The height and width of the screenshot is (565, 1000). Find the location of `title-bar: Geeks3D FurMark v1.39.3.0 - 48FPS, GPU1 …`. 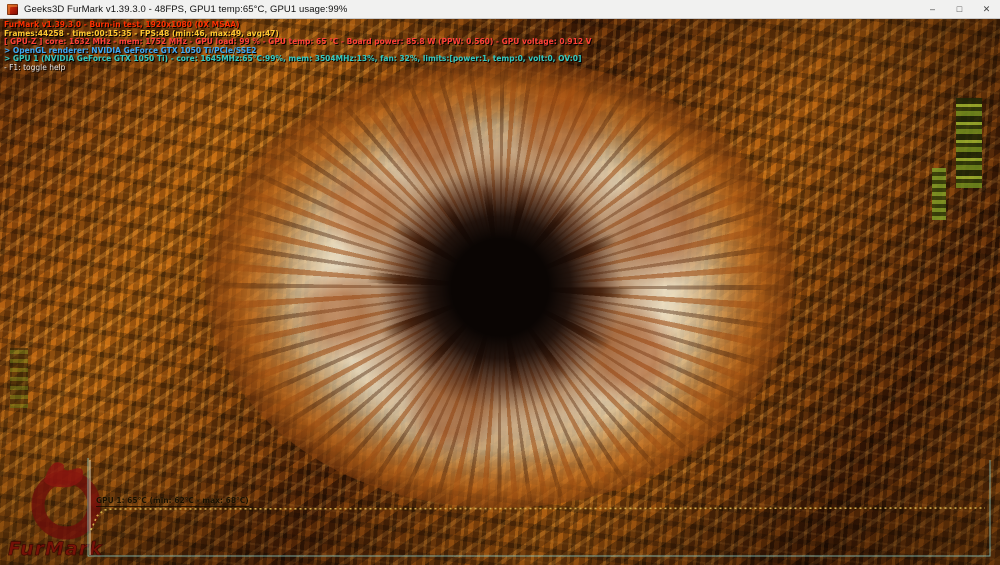

title-bar: Geeks3D FurMark v1.39.3.0 - 48FPS, GPU1 … is located at coordinates (500, 9).